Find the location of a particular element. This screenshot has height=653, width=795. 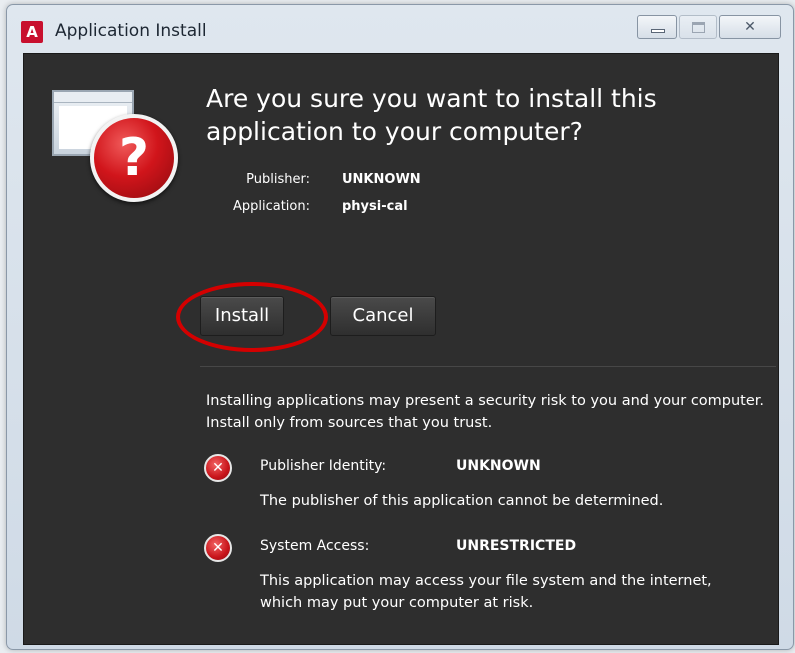

publisher-value: UNKNOWN is located at coordinates (381, 179).